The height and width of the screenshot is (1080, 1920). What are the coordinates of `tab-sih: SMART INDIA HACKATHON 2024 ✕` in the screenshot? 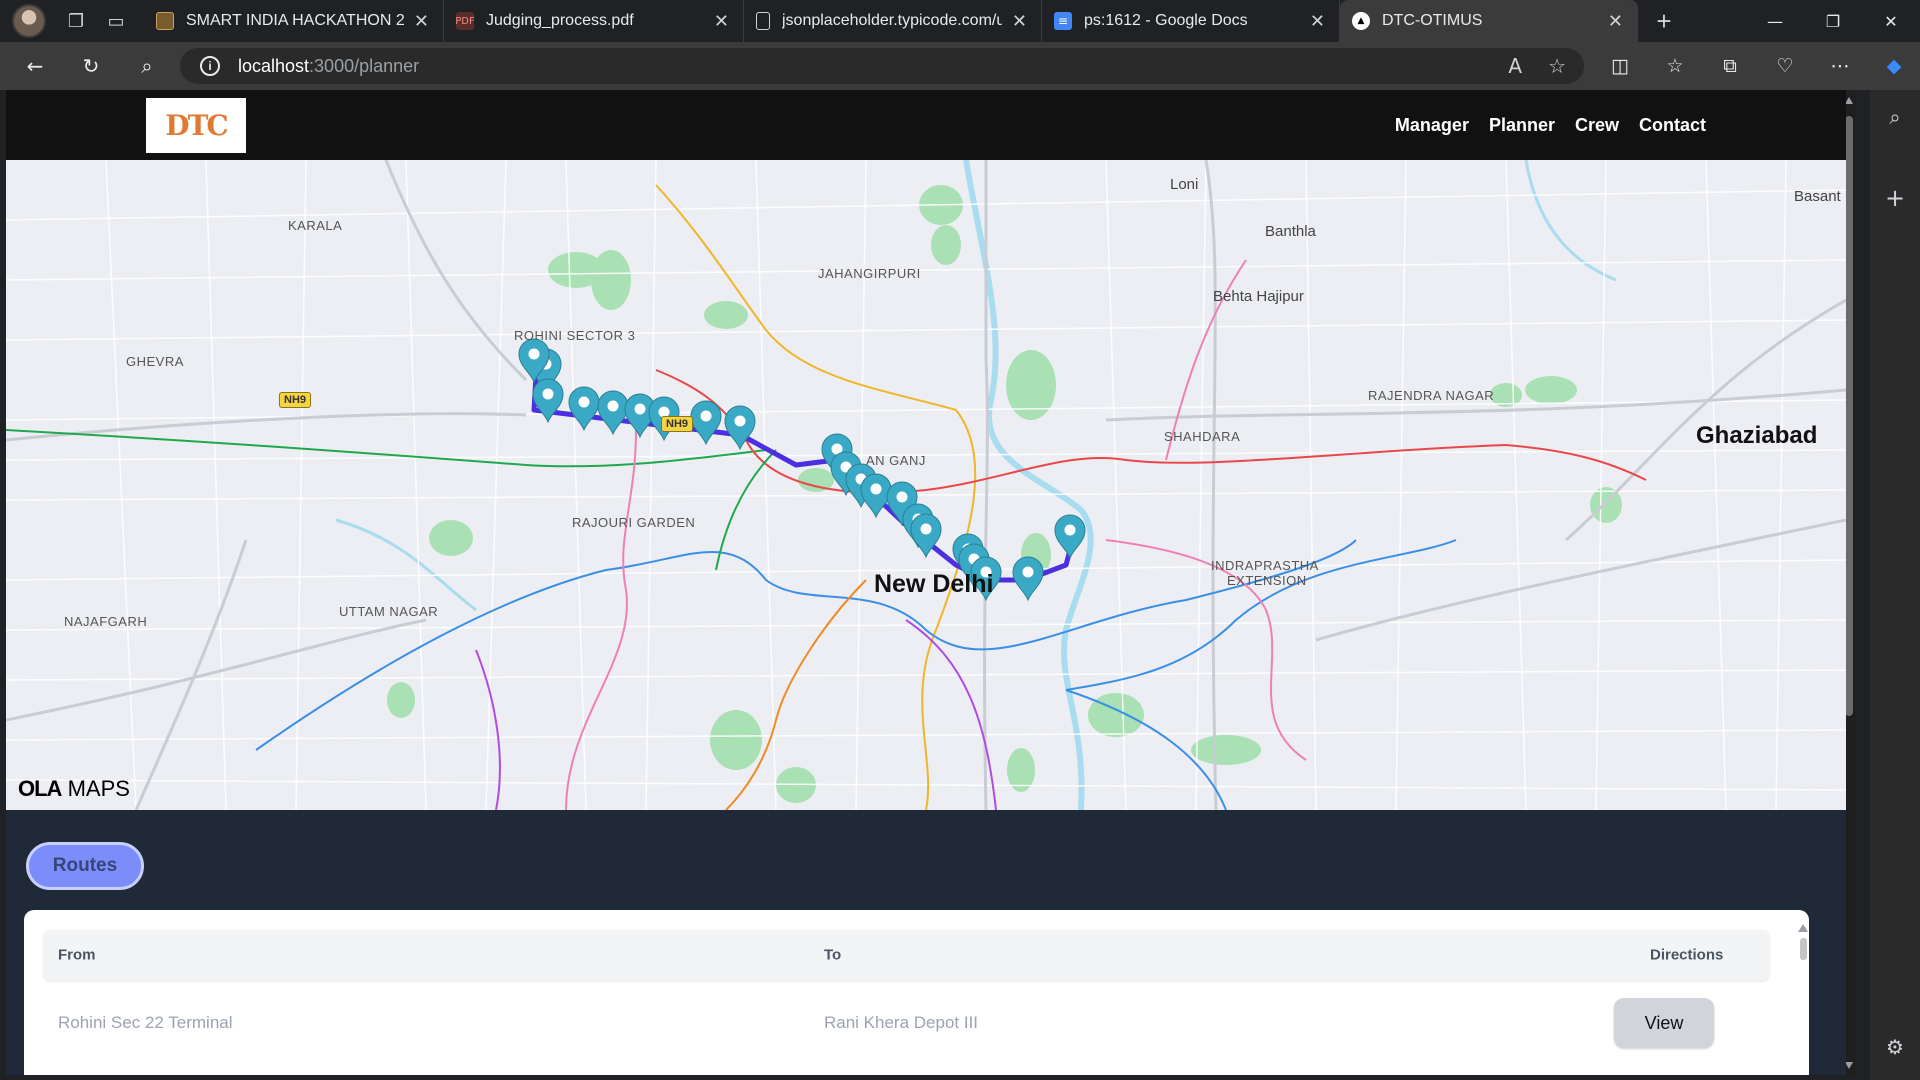 It's located at (294, 21).